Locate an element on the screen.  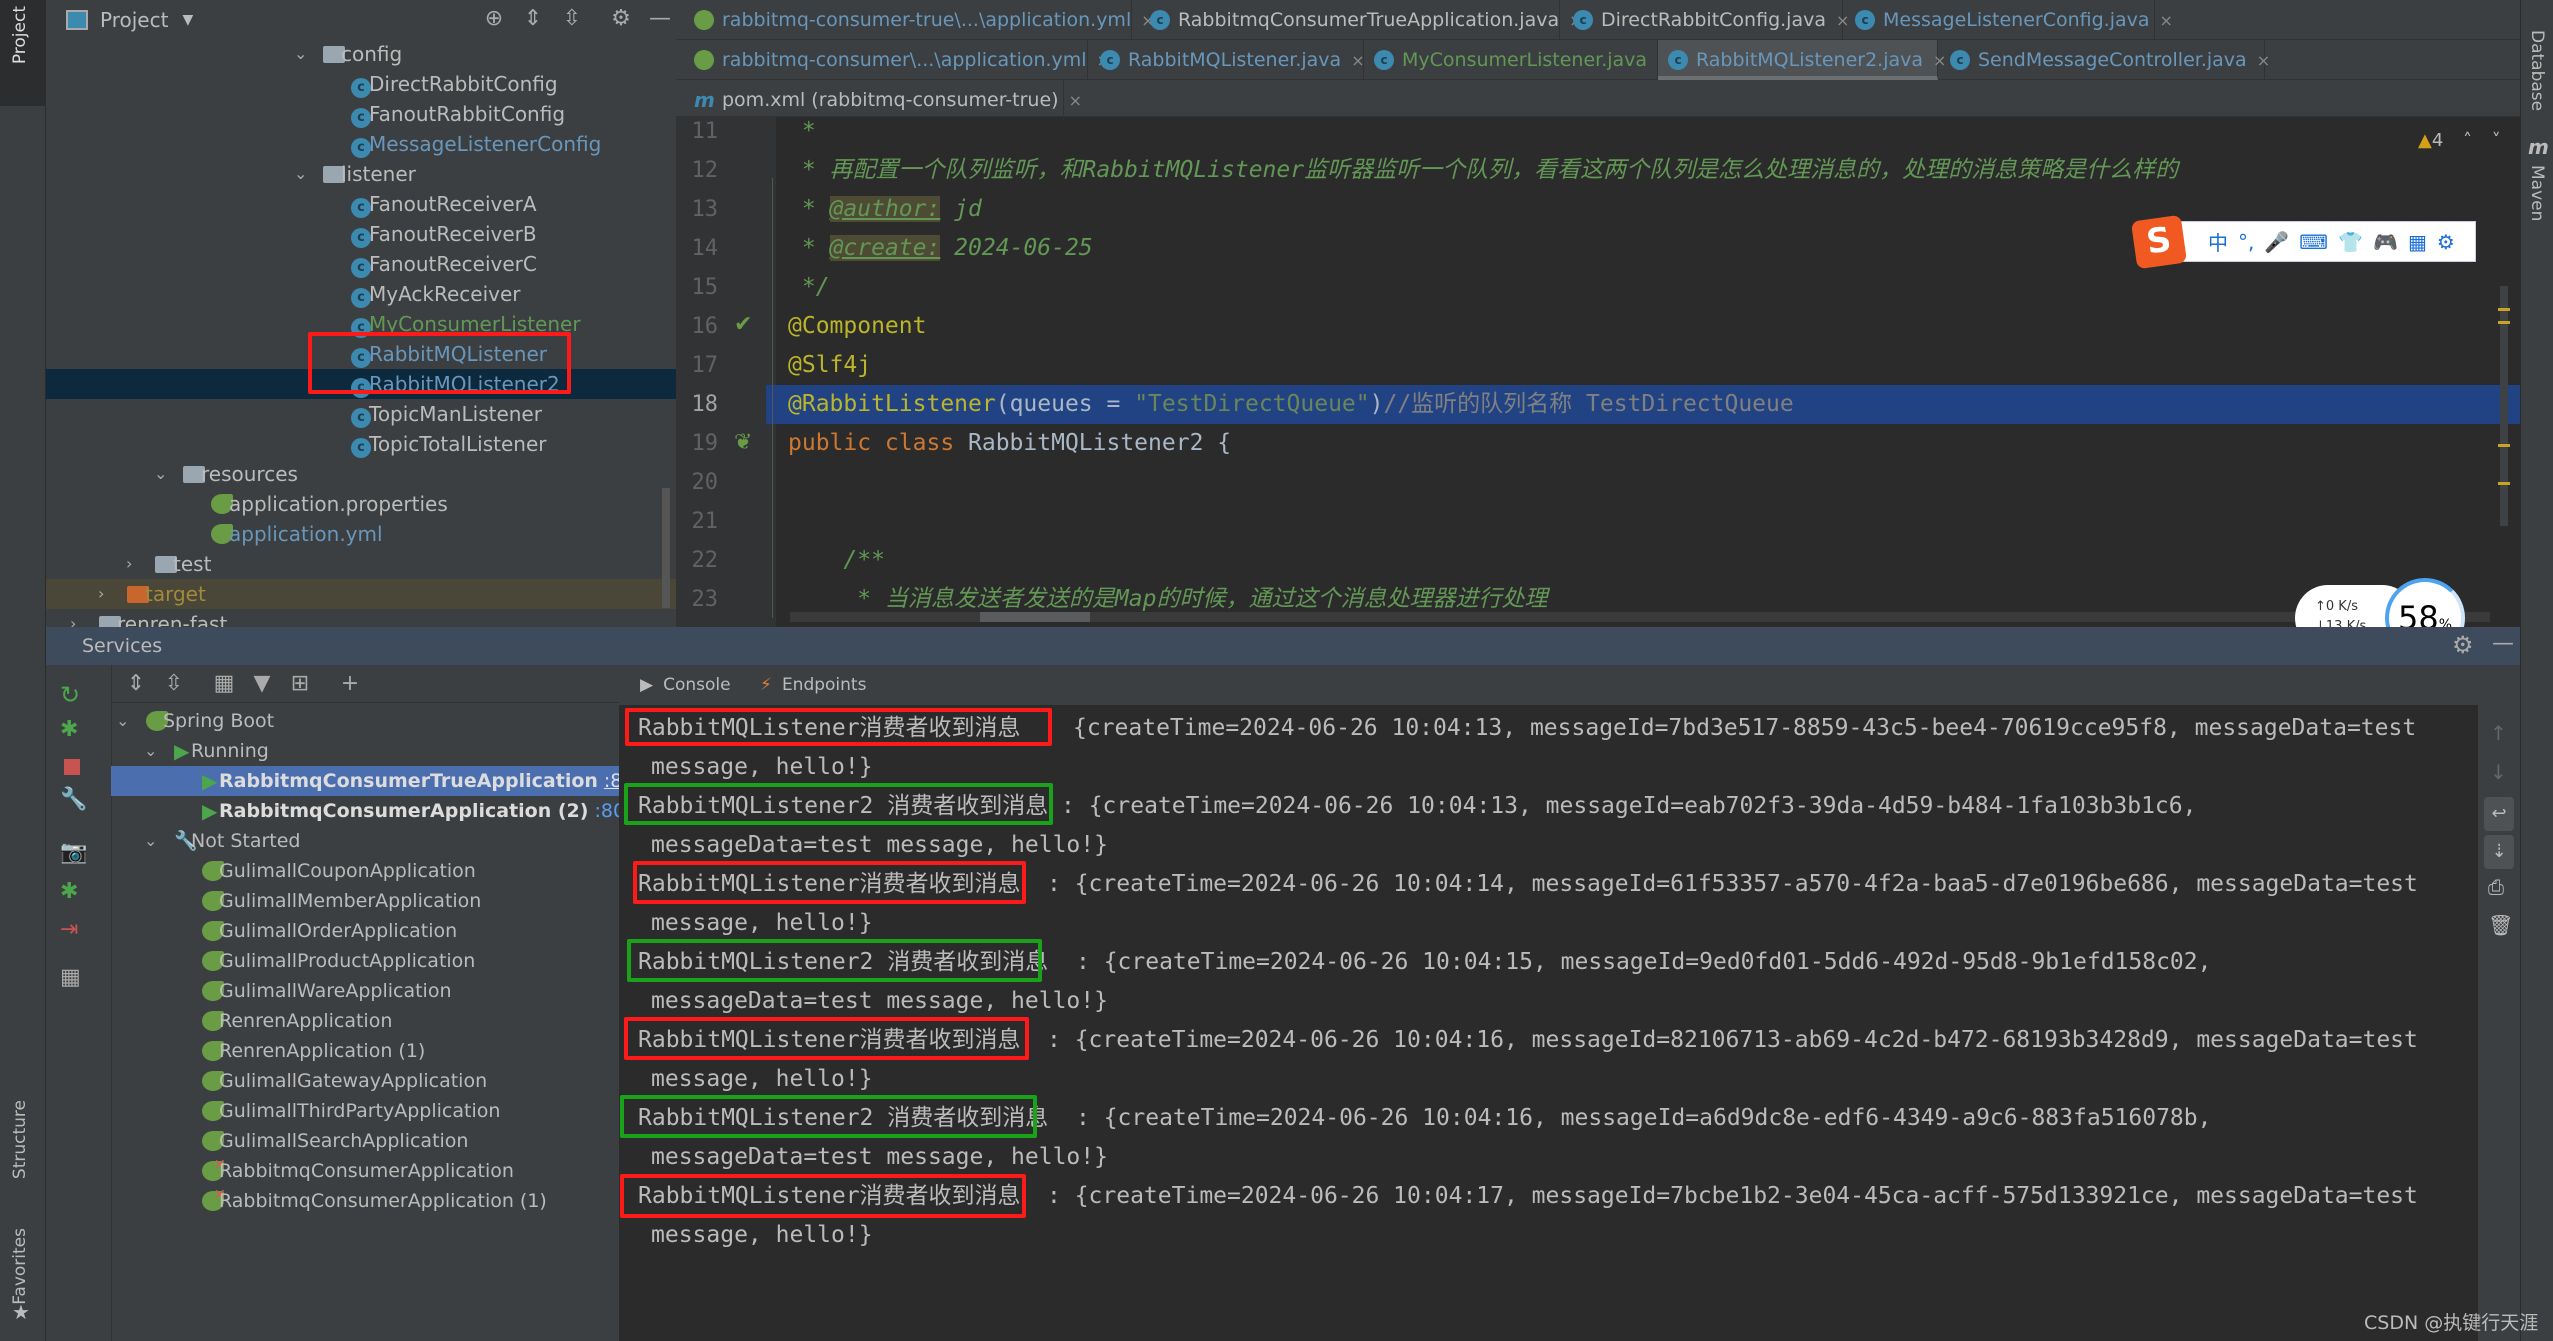
scrollbar-thumb is located at coordinates (1035, 617).